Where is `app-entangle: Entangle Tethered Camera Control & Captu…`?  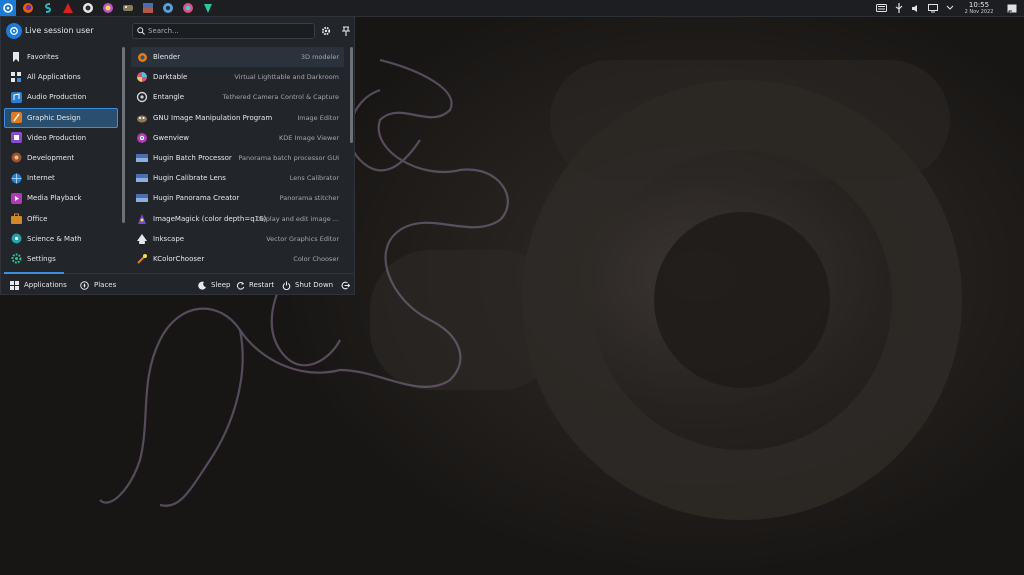 app-entangle: Entangle Tethered Camera Control & Captu… is located at coordinates (237, 97).